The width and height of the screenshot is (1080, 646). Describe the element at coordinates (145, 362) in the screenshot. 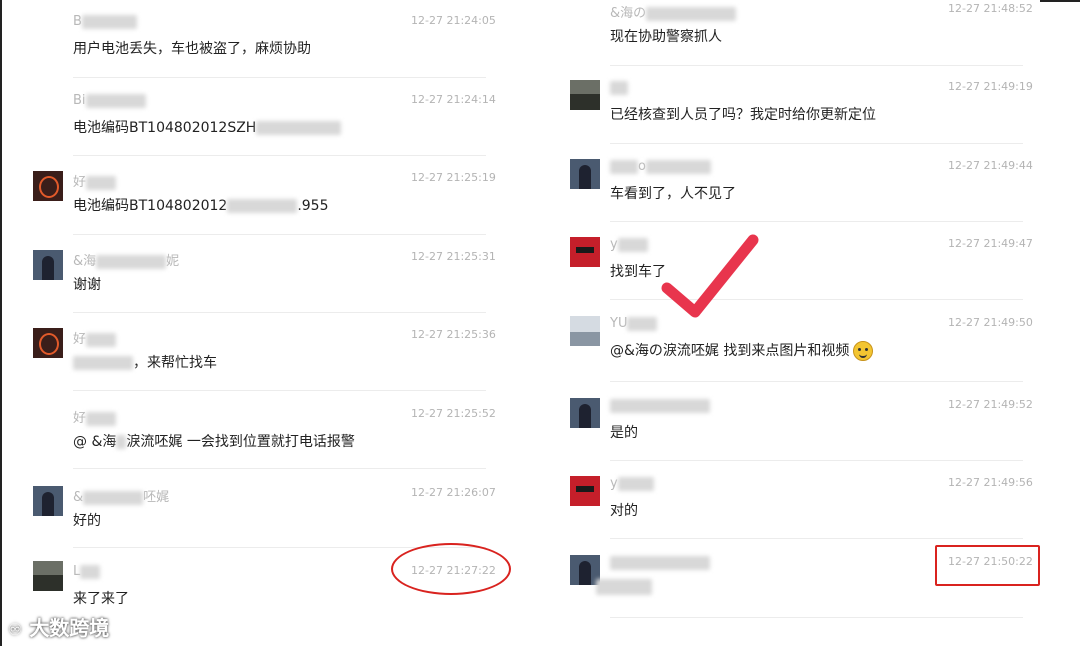

I see `message-text: ，来帮忙找车` at that location.